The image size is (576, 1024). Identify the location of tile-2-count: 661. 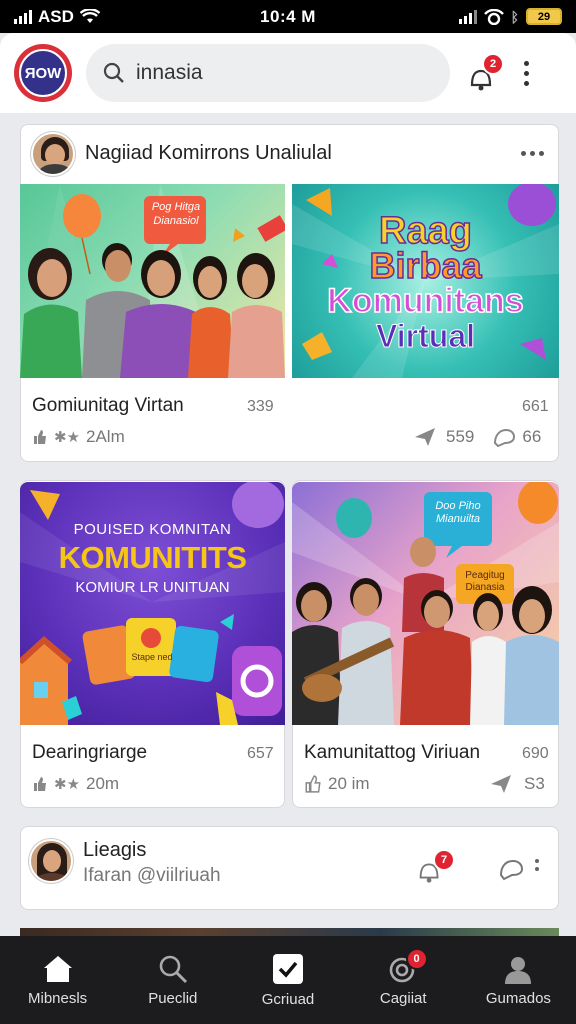
(535, 406).